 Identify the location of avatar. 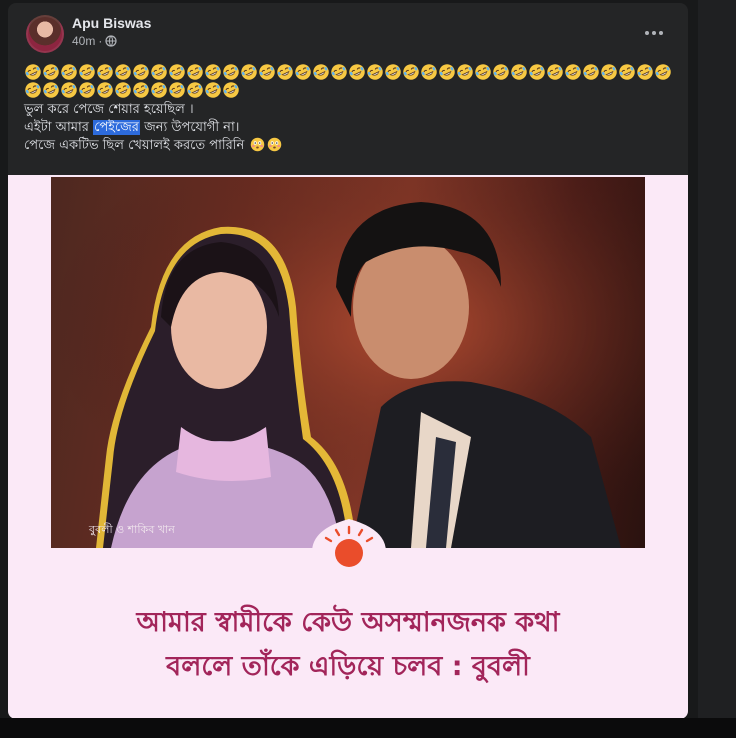
(45, 34).